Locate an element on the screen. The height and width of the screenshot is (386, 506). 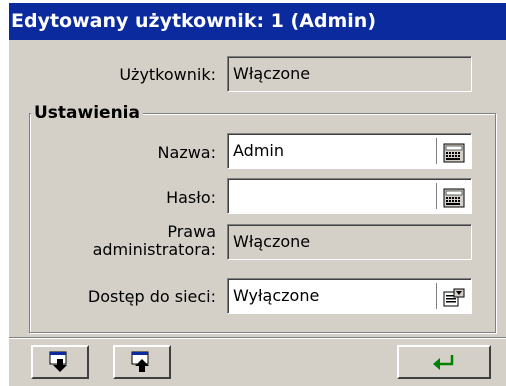
move-up-button is located at coordinates (142, 362).